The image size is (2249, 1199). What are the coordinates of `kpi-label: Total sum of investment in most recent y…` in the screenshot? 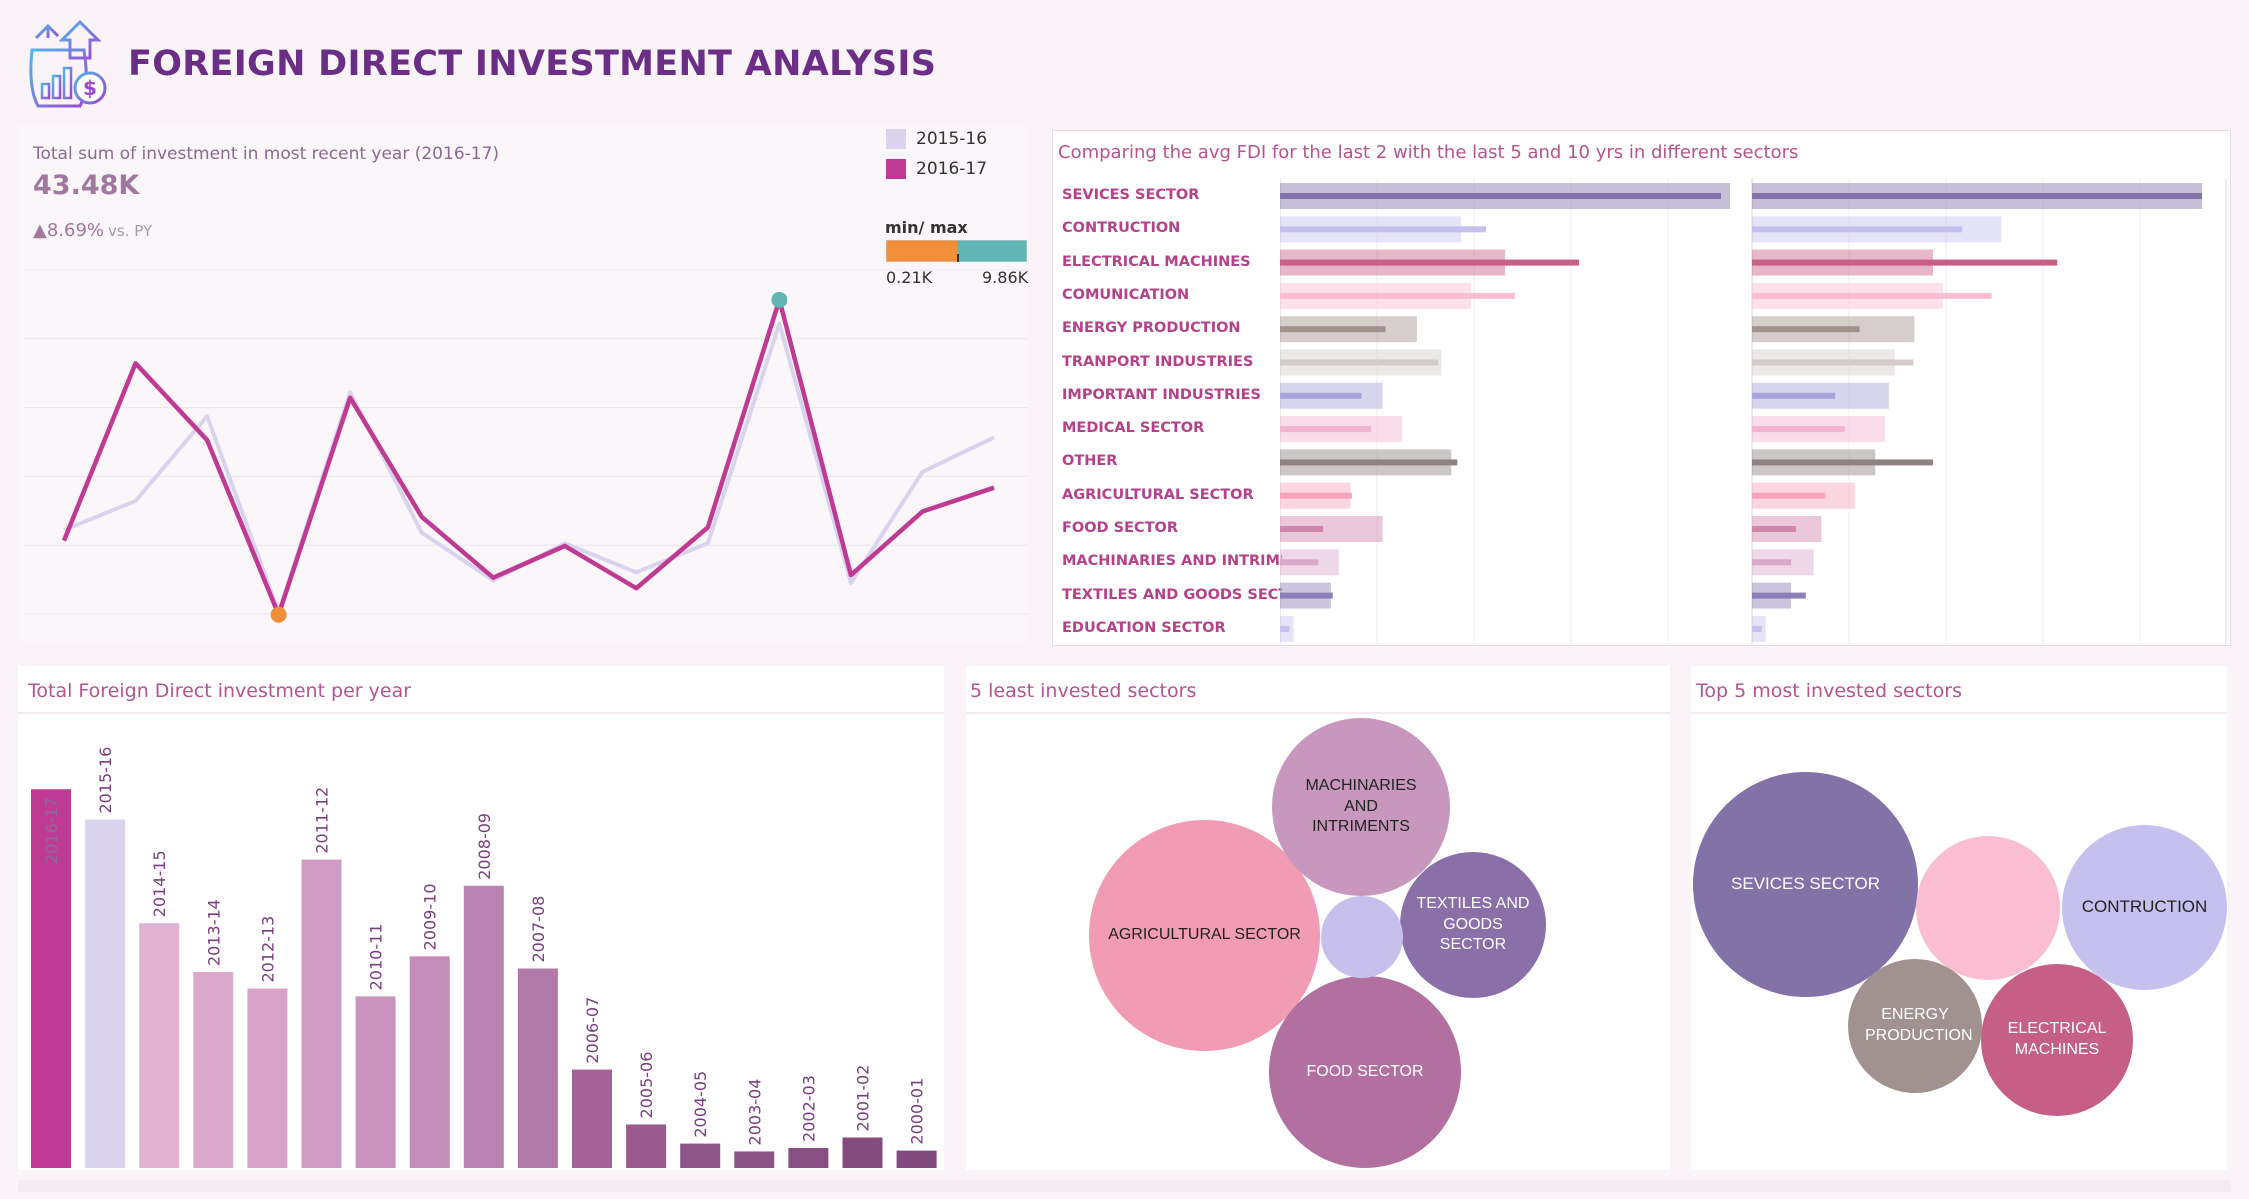 It's located at (266, 154).